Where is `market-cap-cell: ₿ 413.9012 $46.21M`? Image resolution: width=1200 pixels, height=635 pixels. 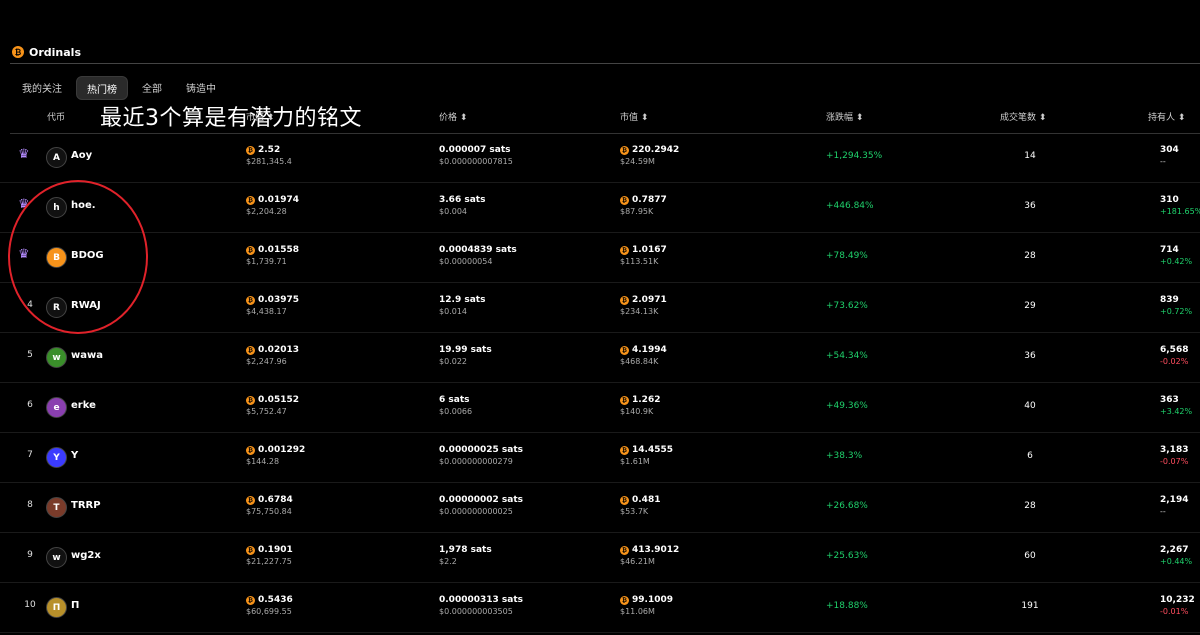
market-cap-cell: ₿ 413.9012 $46.21M is located at coordinates (650, 555).